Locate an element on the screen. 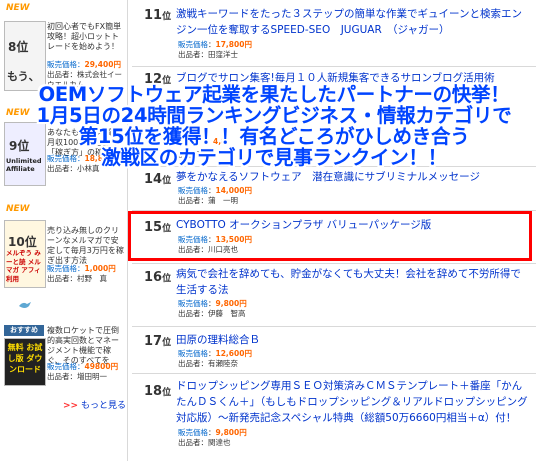  announcement-line: OEMソフトウェア起業を果たしたパートナーの快挙！ is located at coordinates (274, 94).